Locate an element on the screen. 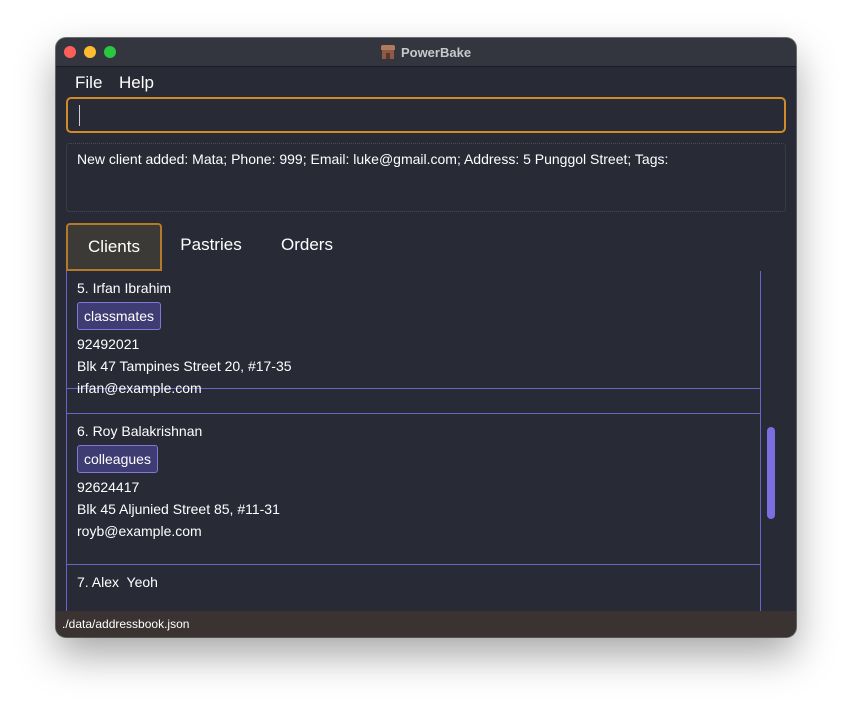 This screenshot has height=712, width=852. client-phone: 92624417 is located at coordinates (108, 487).